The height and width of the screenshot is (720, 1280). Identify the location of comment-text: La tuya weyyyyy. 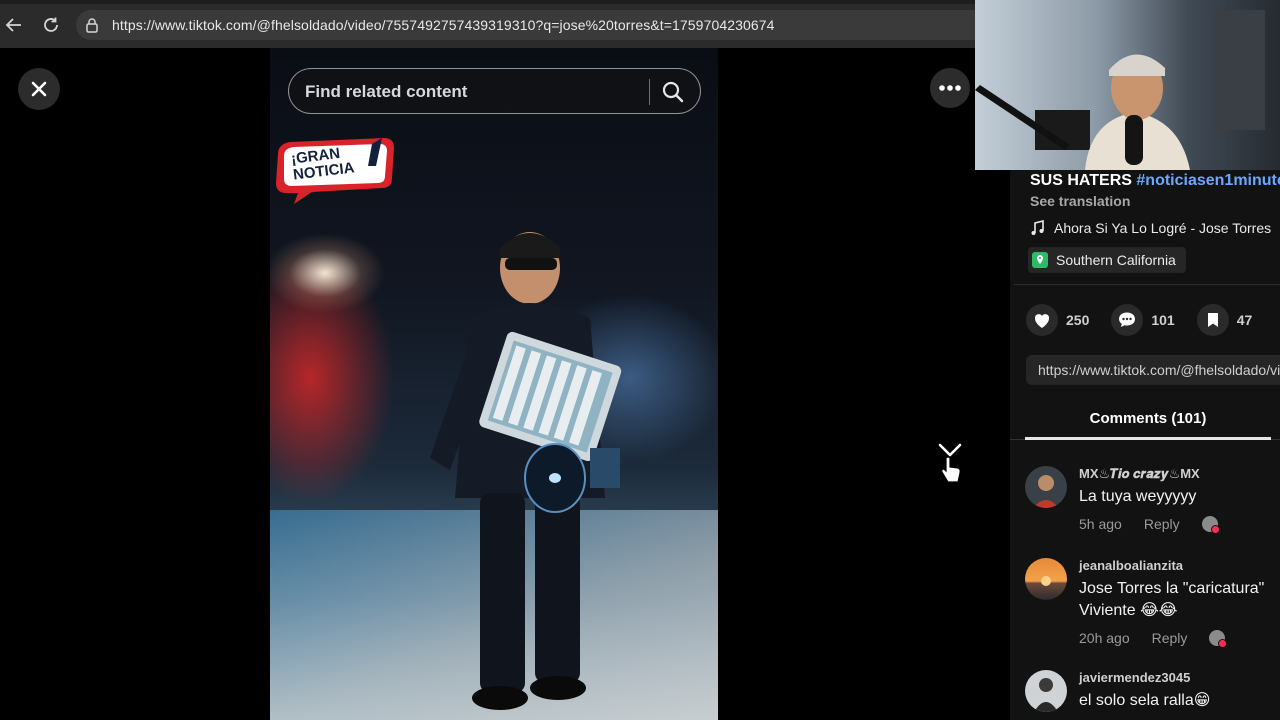
(1138, 496).